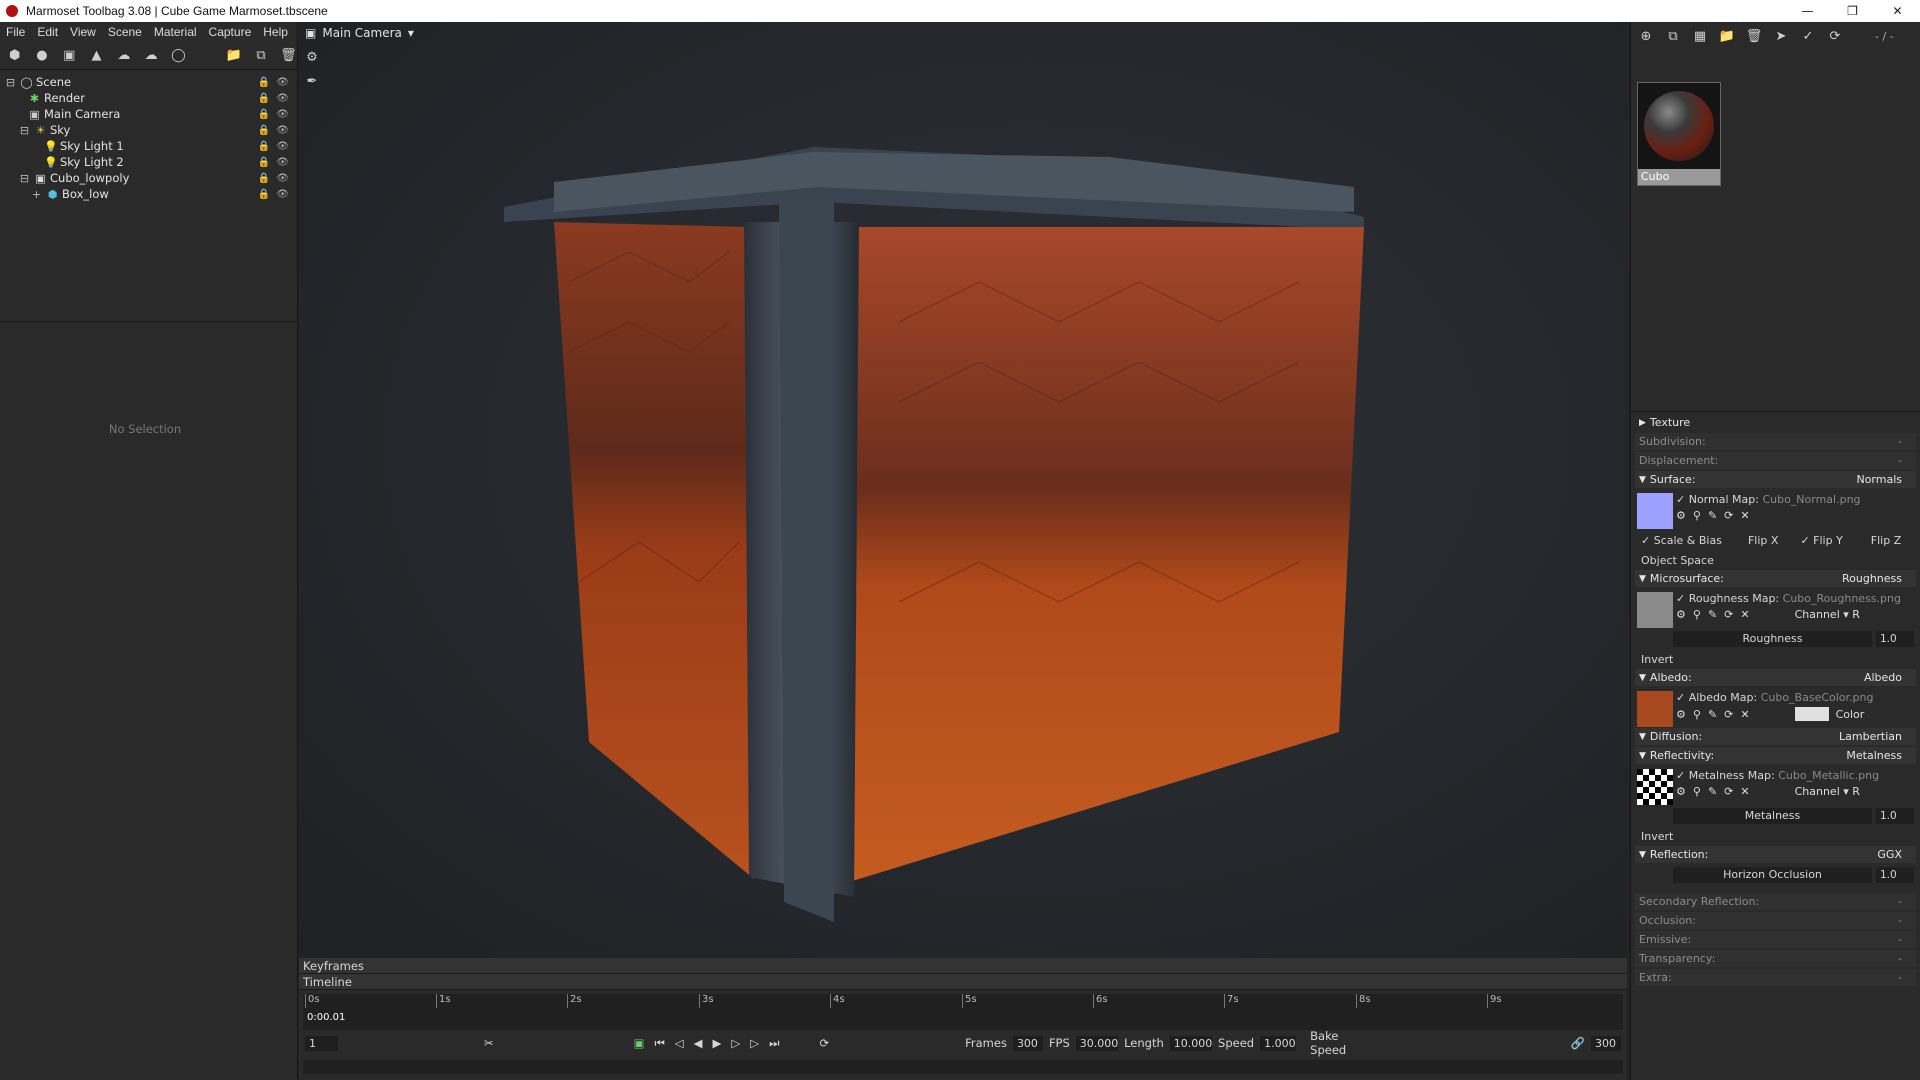 The height and width of the screenshot is (1080, 1920). What do you see at coordinates (1190, 1043) in the screenshot?
I see `length-field: 10.000` at bounding box center [1190, 1043].